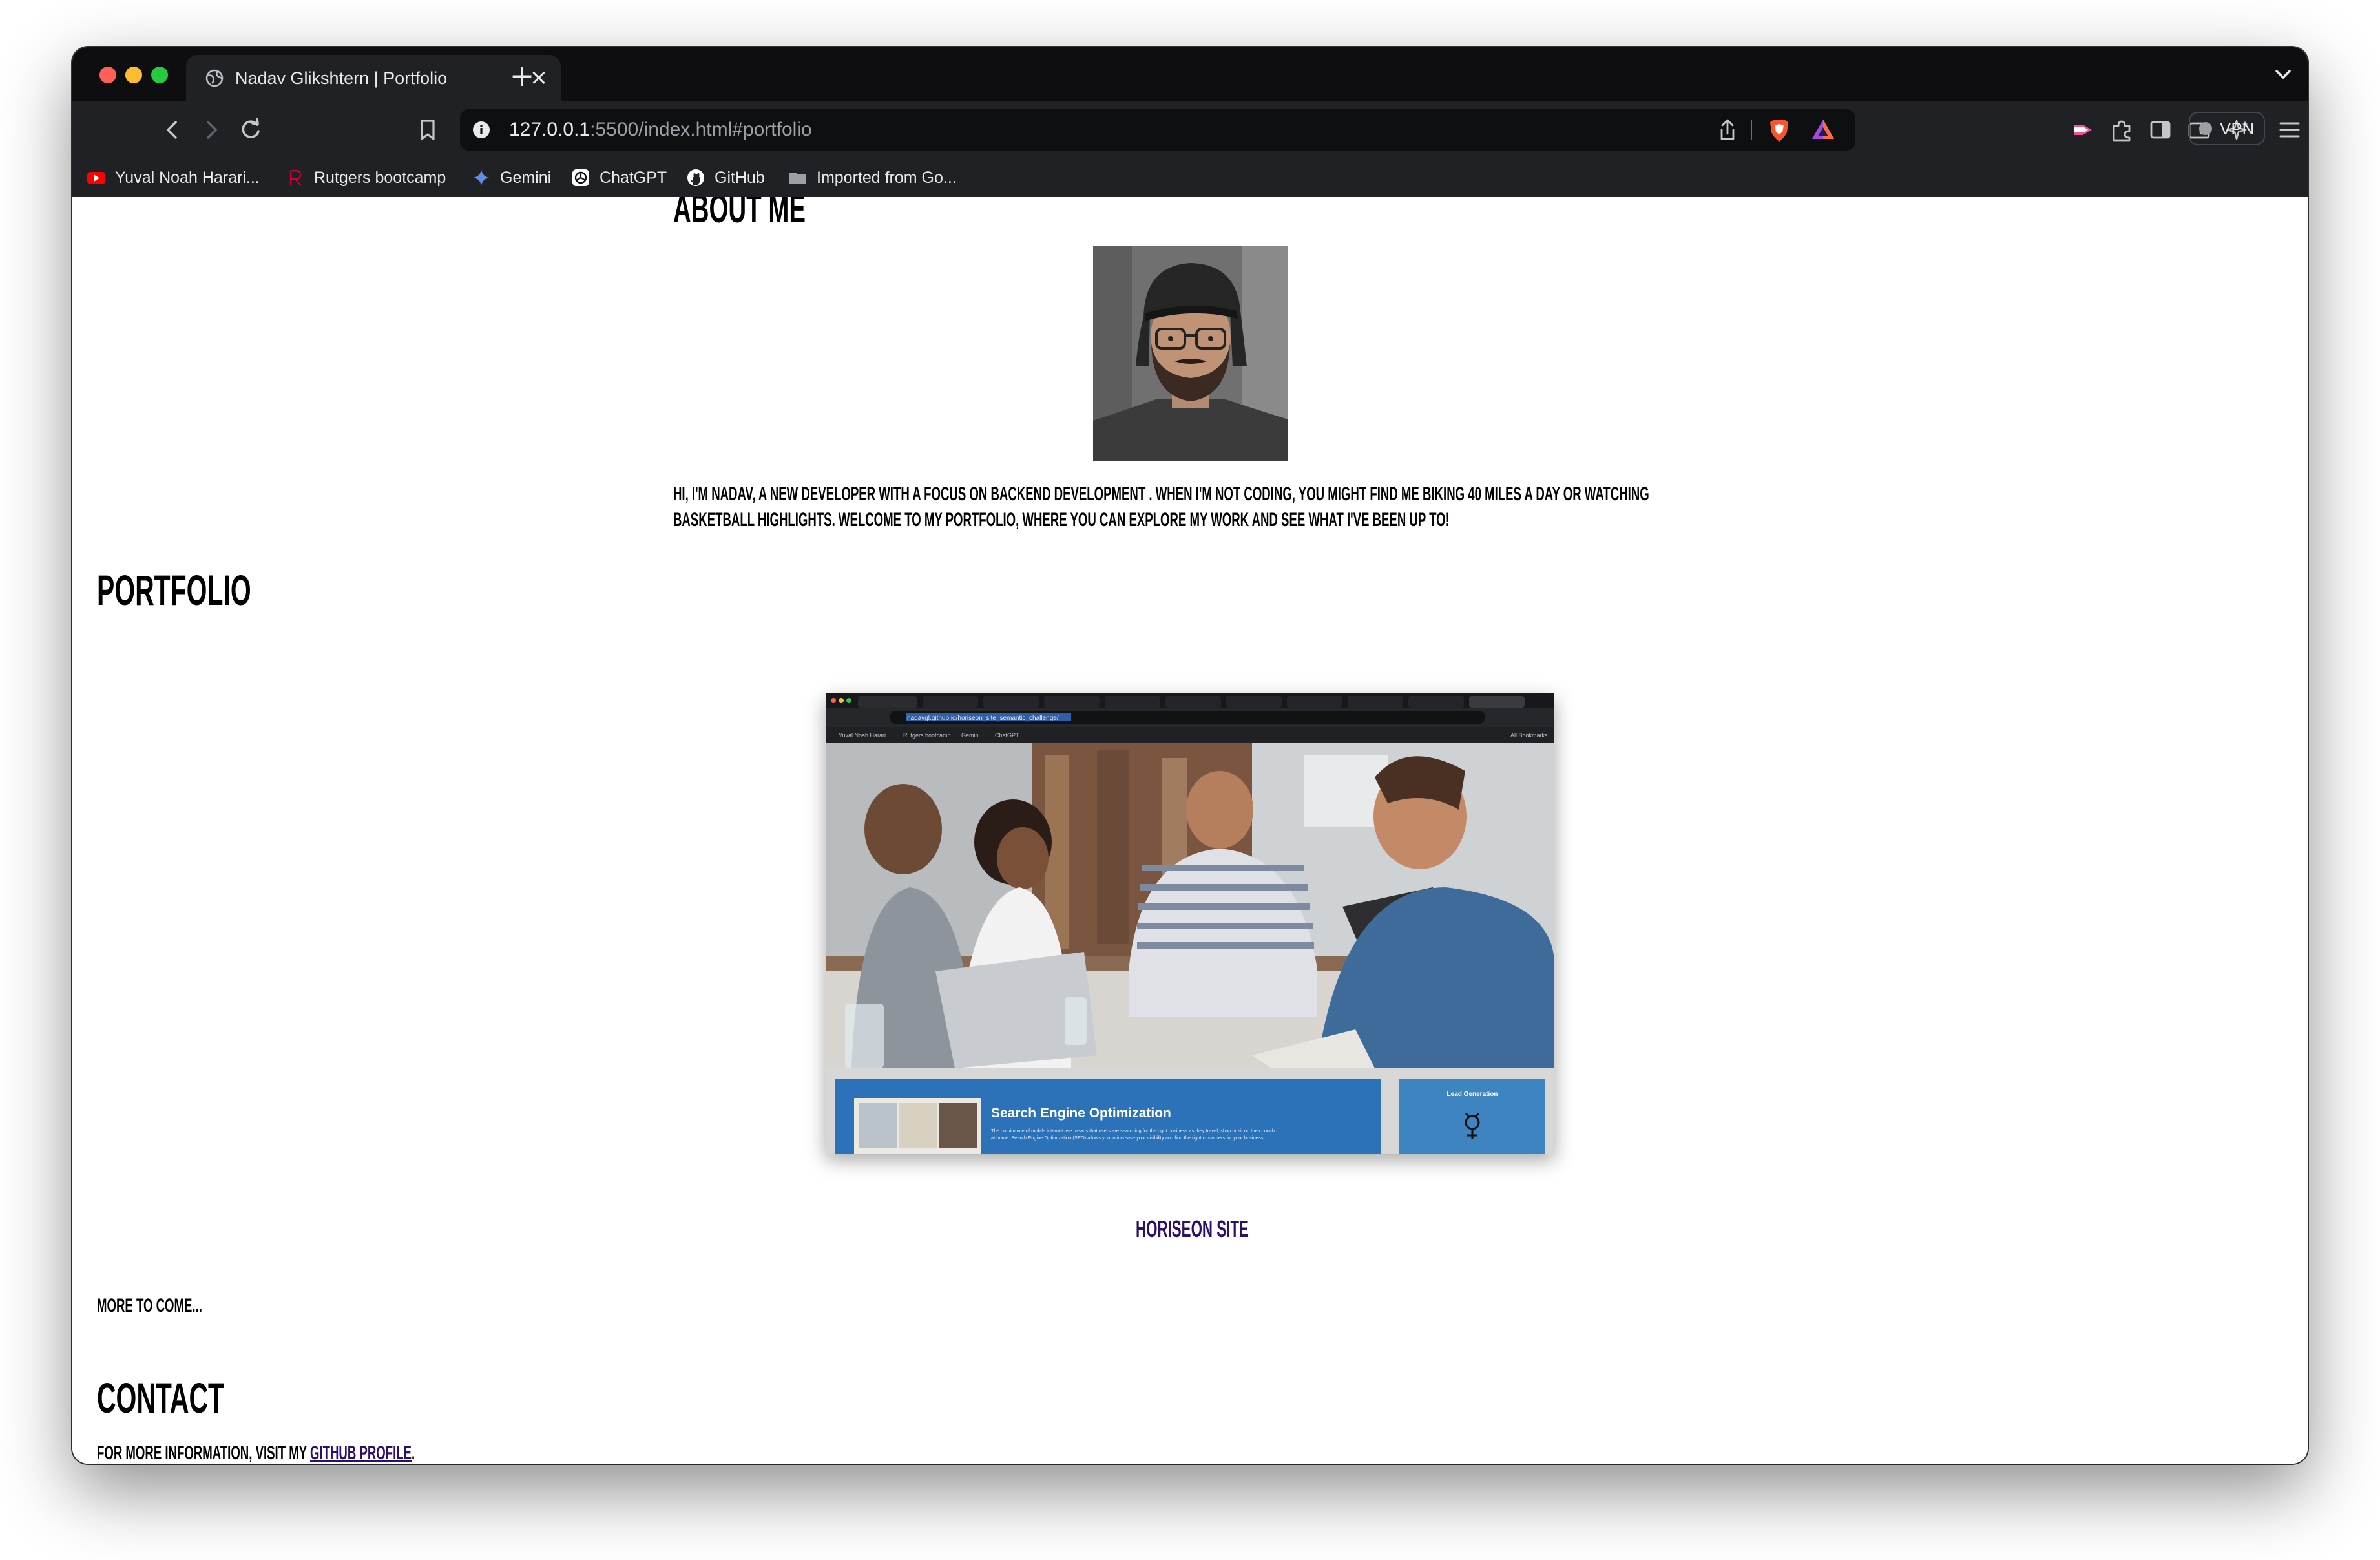  Describe the element at coordinates (2160, 130) in the screenshot. I see `sidebar-icon` at that location.